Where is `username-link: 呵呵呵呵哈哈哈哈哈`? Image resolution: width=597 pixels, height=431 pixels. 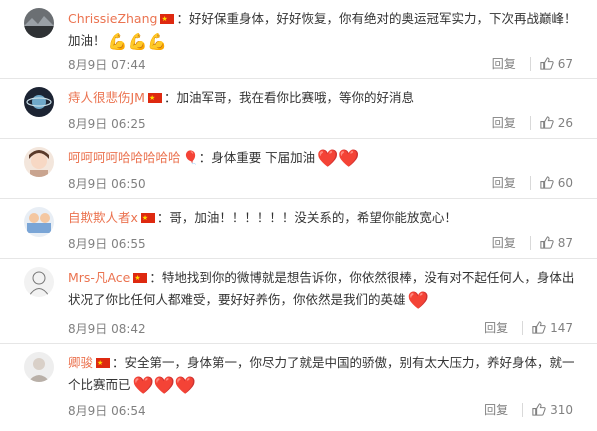 username-link: 呵呵呵呵哈哈哈哈哈 is located at coordinates (124, 157).